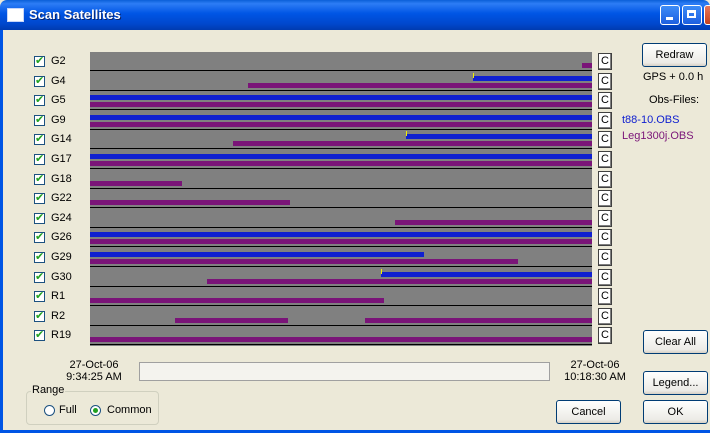 The width and height of the screenshot is (710, 433). I want to click on end-time-label: 27-Oct-06 10:18:30 AM, so click(595, 371).